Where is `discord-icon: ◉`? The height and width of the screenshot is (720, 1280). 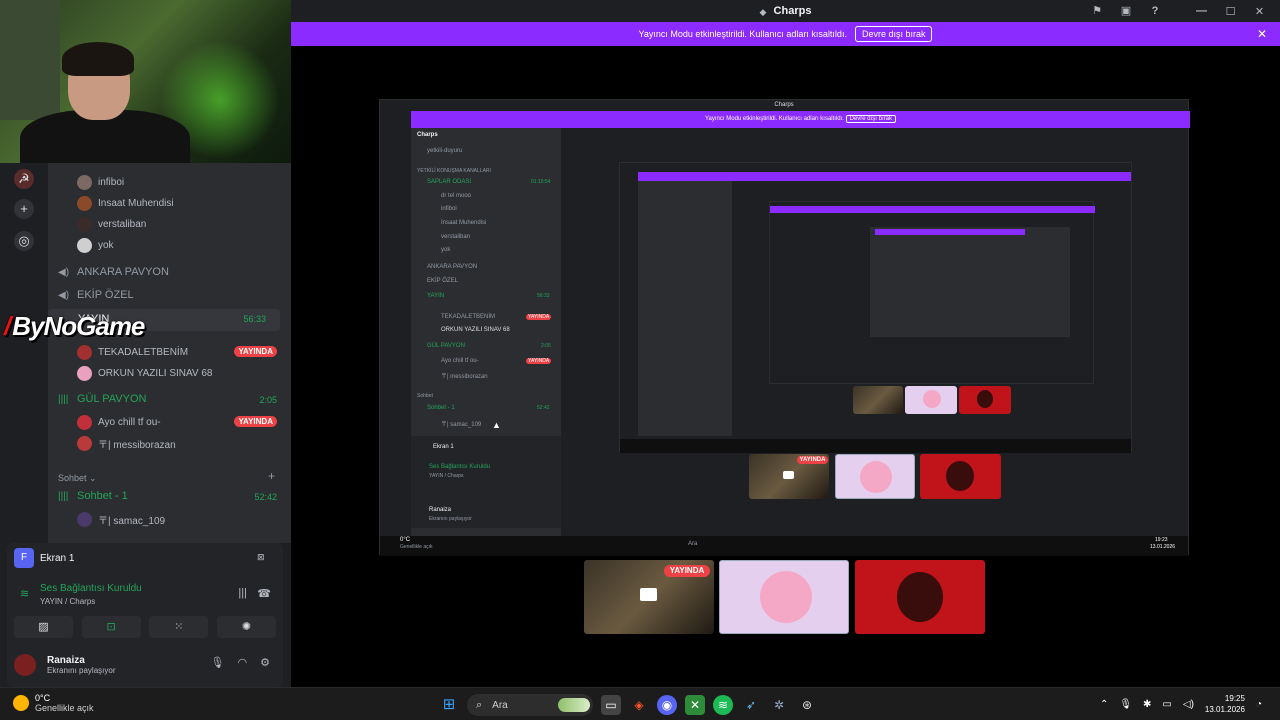 discord-icon: ◉ is located at coordinates (667, 705).